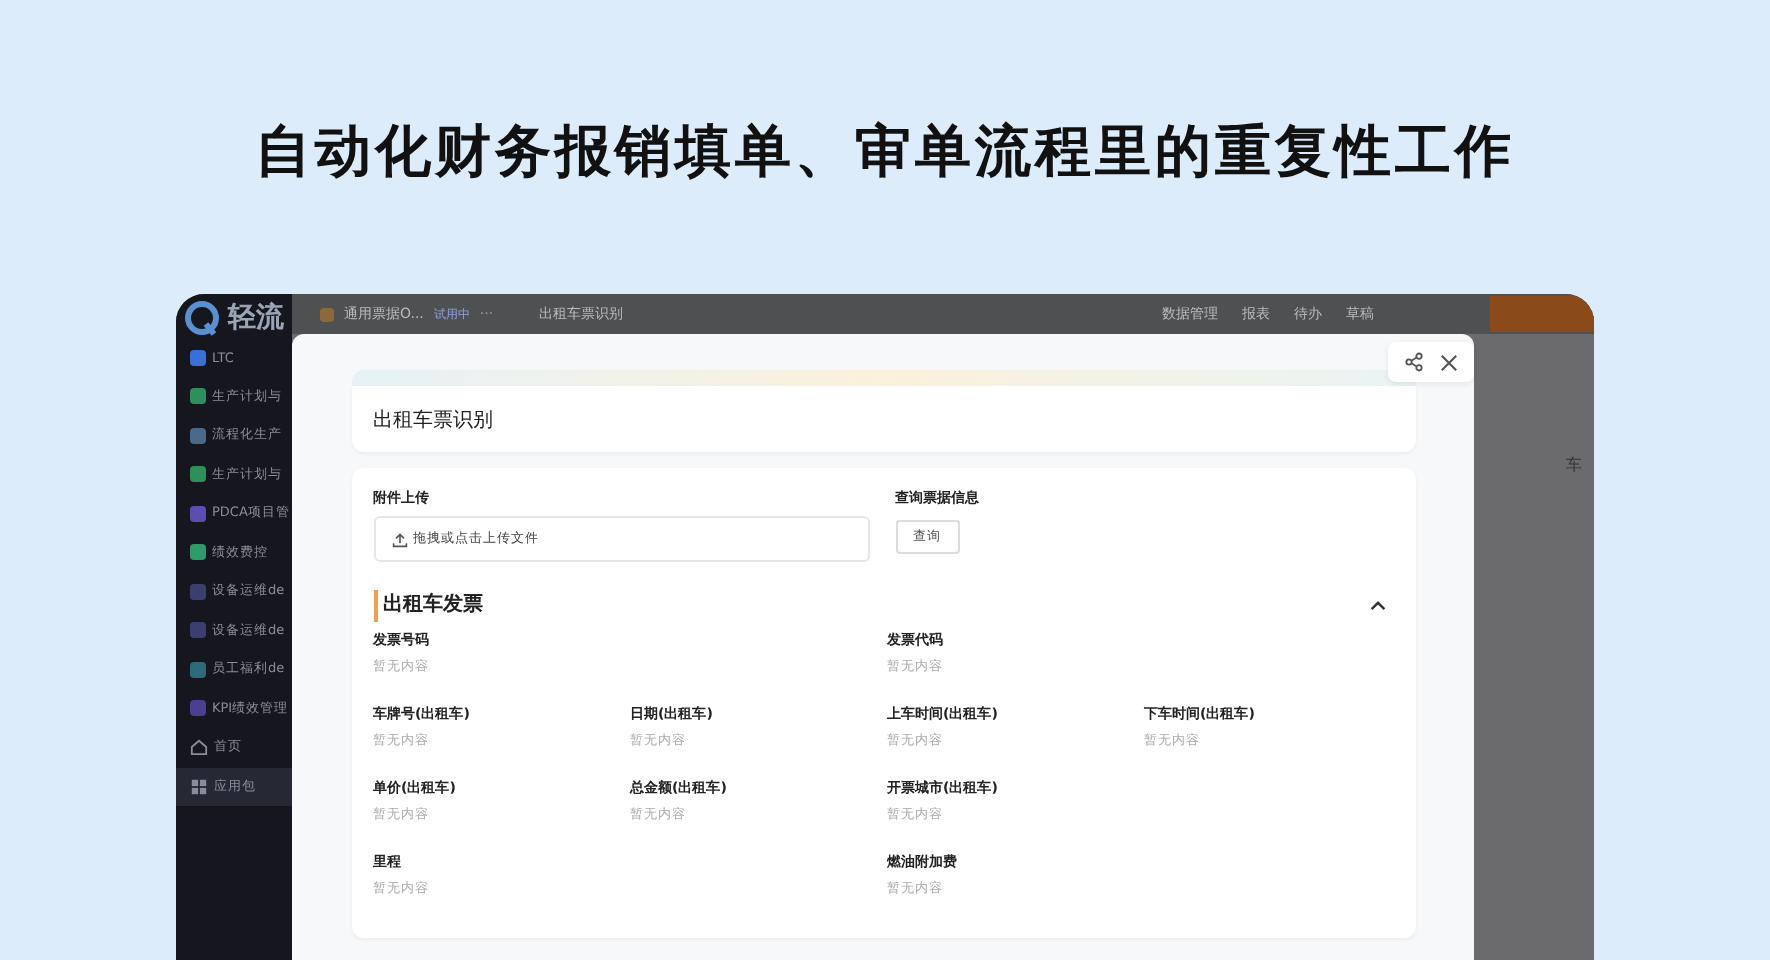 The width and height of the screenshot is (1770, 960). What do you see at coordinates (433, 420) in the screenshot?
I see `form-title: 出租车票识别` at bounding box center [433, 420].